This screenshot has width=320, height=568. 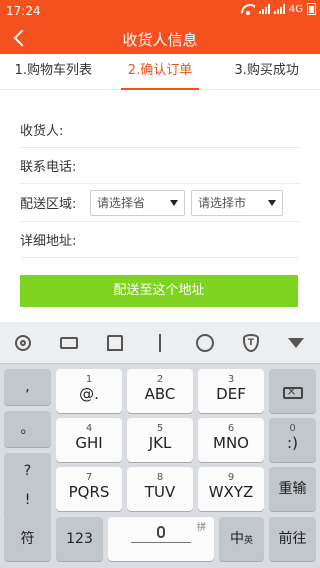 What do you see at coordinates (121, 203) in the screenshot?
I see `province-select-text: 请选择省` at bounding box center [121, 203].